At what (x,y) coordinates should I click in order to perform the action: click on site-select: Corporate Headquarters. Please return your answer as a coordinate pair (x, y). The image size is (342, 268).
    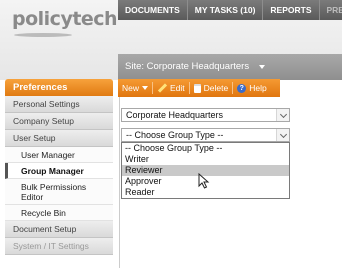
    Looking at the image, I should click on (205, 115).